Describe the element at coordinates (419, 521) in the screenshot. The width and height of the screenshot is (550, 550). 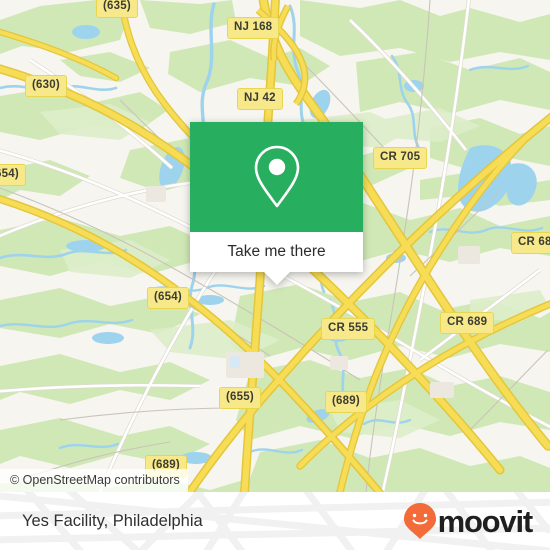
I see `moovit-smile-pin-icon` at that location.